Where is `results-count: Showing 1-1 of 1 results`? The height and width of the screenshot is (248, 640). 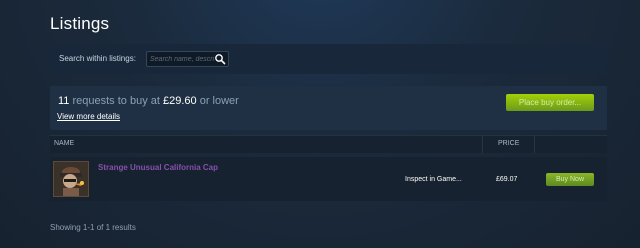 results-count: Showing 1-1 of 1 results is located at coordinates (93, 227).